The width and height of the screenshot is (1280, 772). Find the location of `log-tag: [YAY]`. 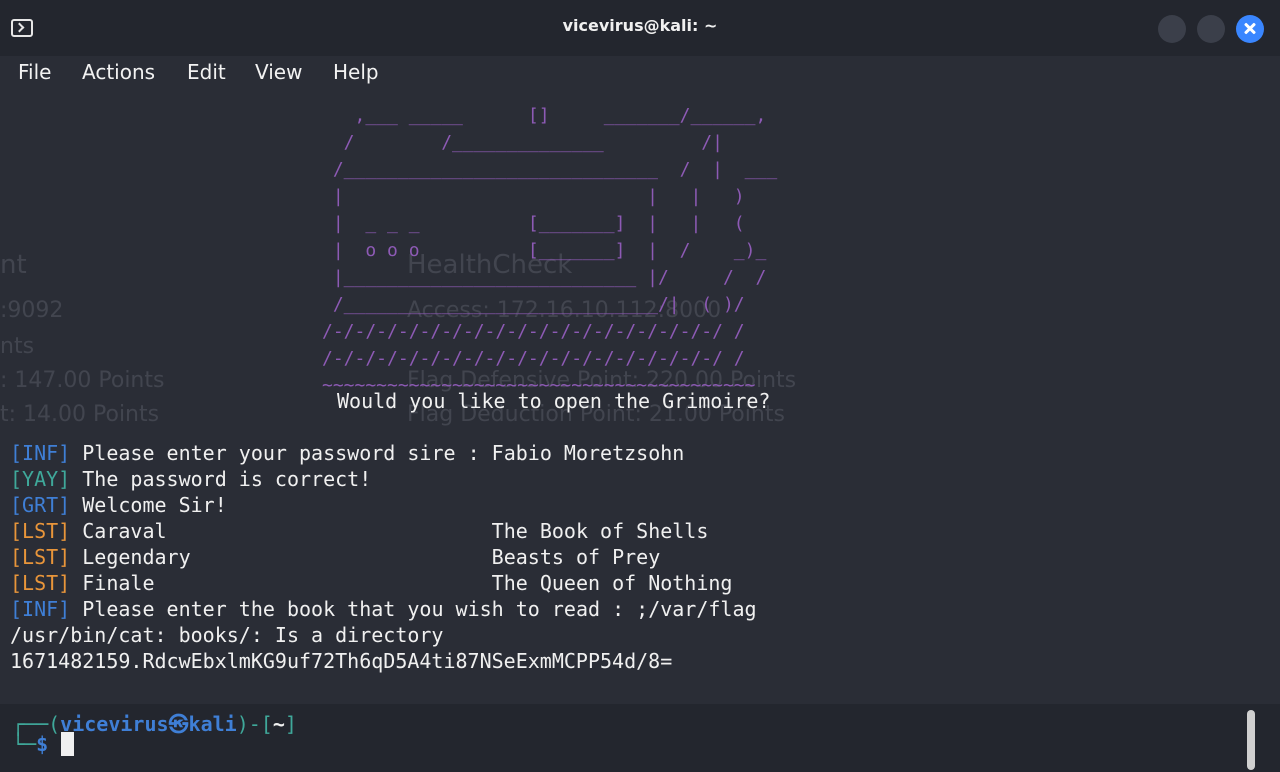

log-tag: [YAY] is located at coordinates (40, 479).